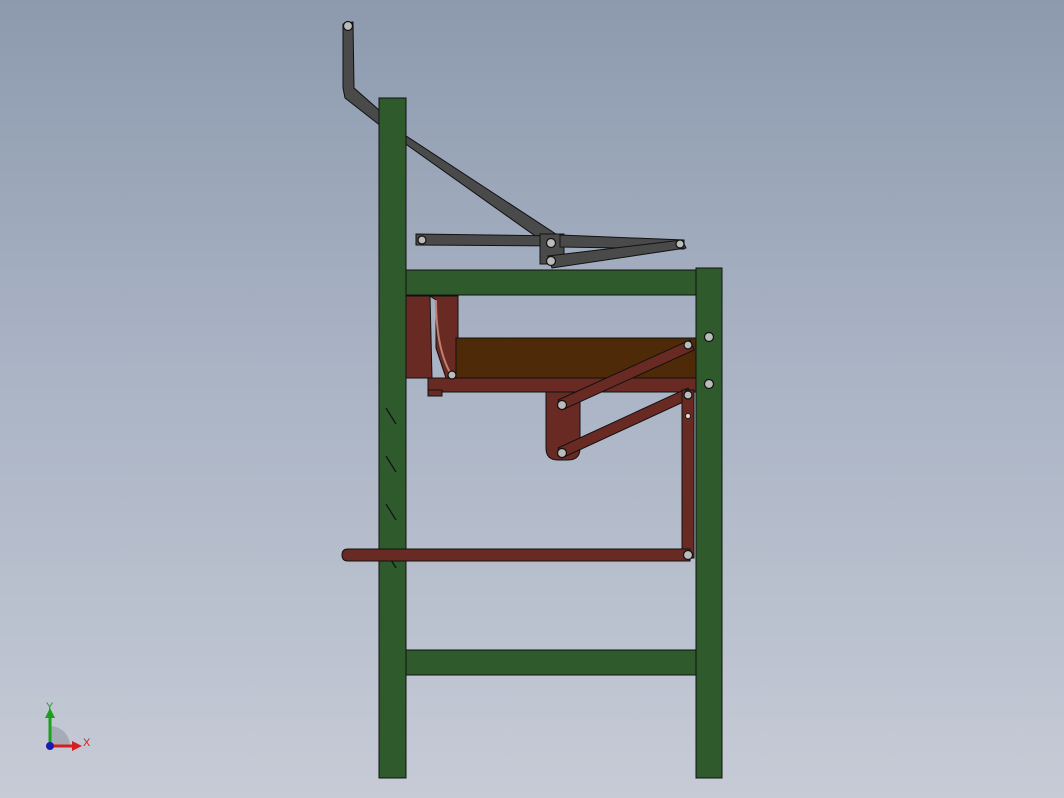 This screenshot has width=1064, height=798. What do you see at coordinates (516, 555) in the screenshot?
I see `pedal-bar` at bounding box center [516, 555].